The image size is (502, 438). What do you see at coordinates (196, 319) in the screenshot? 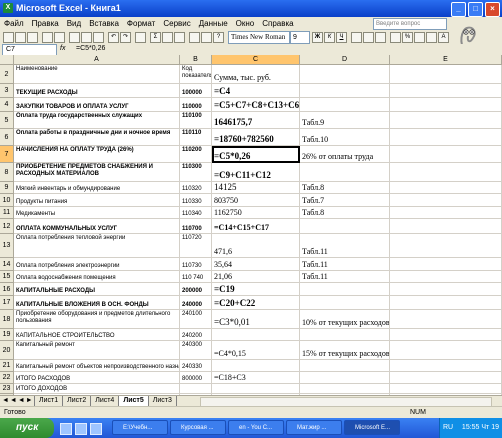
I see `cell-b18: 240100` at bounding box center [196, 319].